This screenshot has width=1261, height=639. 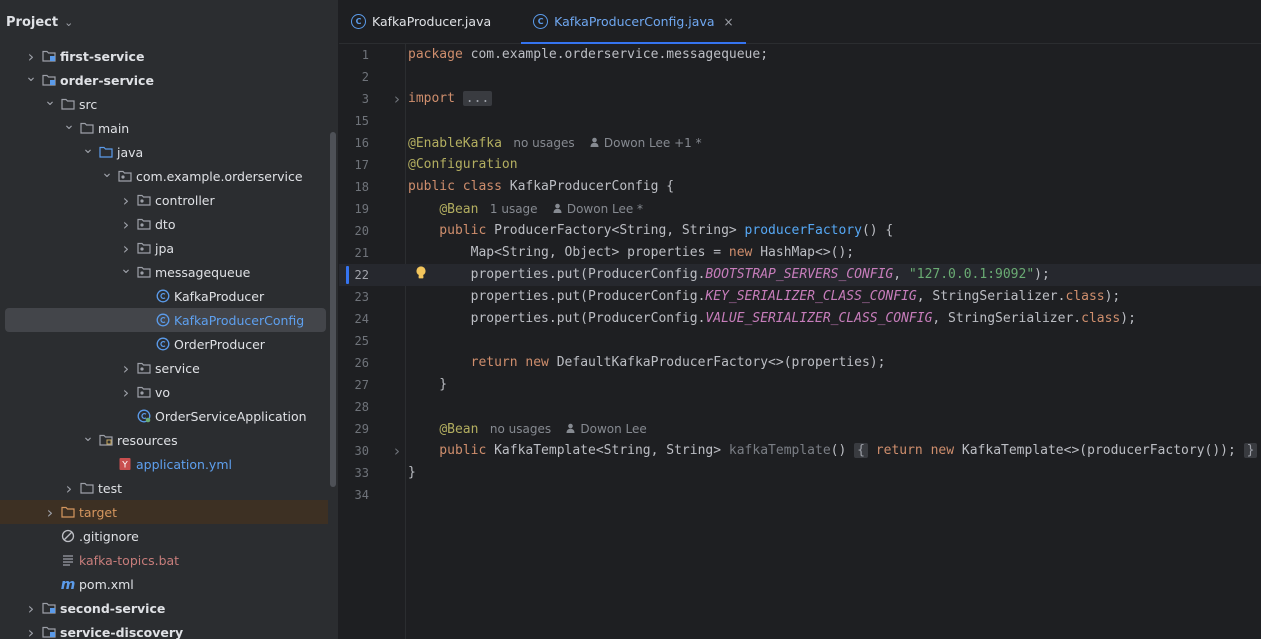 I want to click on code-token: }, so click(x=428, y=384).